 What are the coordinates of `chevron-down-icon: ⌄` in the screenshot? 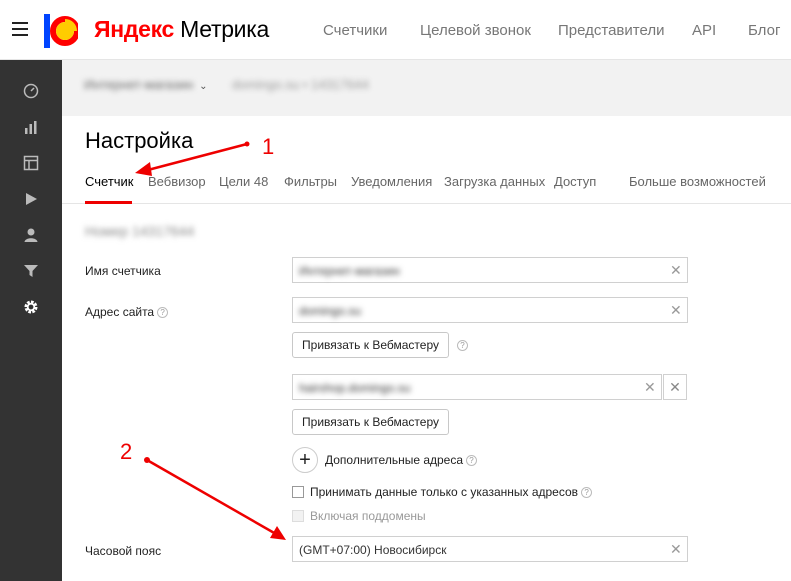 It's located at (203, 86).